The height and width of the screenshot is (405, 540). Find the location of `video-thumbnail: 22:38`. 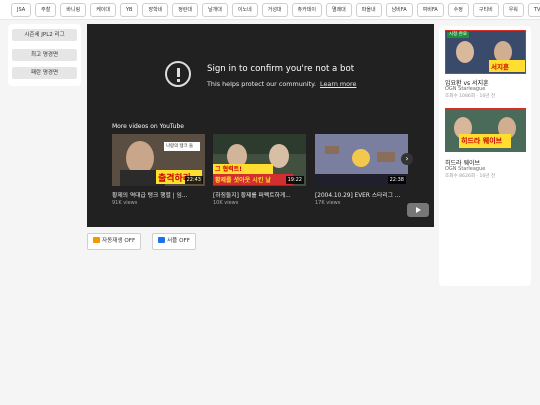

video-thumbnail: 22:38 is located at coordinates (361, 160).